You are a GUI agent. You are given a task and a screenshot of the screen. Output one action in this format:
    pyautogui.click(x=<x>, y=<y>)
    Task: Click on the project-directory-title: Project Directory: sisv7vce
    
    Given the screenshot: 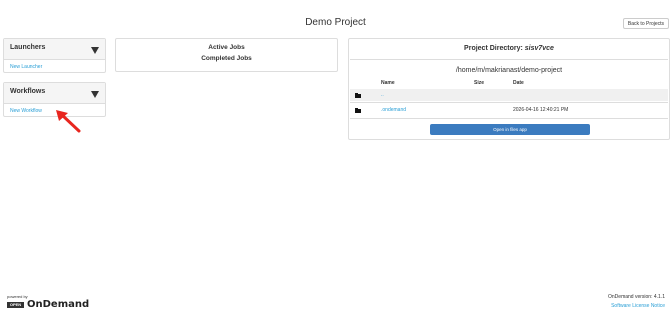 What is the action you would take?
    pyautogui.click(x=509, y=48)
    